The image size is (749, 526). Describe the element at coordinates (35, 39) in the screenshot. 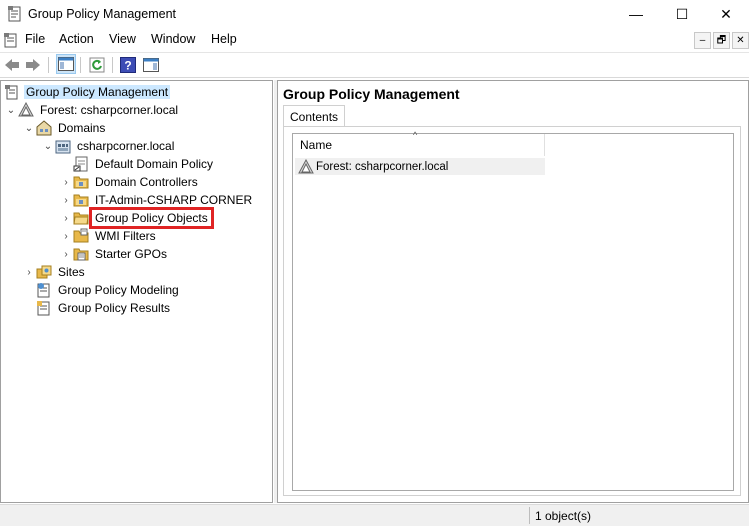

I see `menu-file: File` at that location.